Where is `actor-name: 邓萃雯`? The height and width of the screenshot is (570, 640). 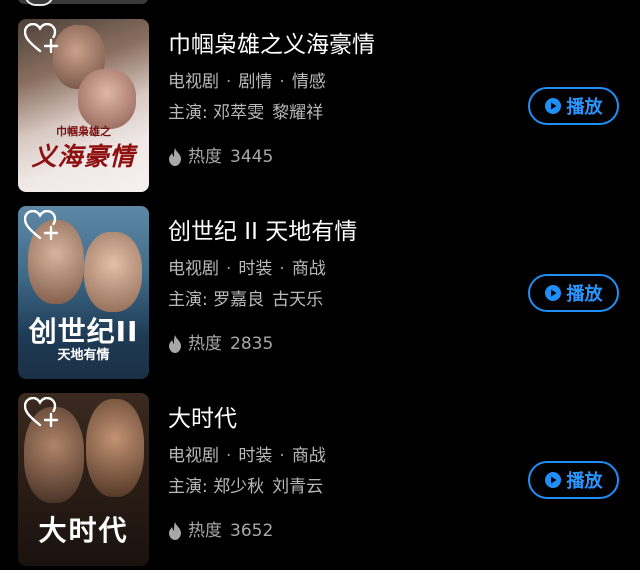
actor-name: 邓萃雯 is located at coordinates (239, 113).